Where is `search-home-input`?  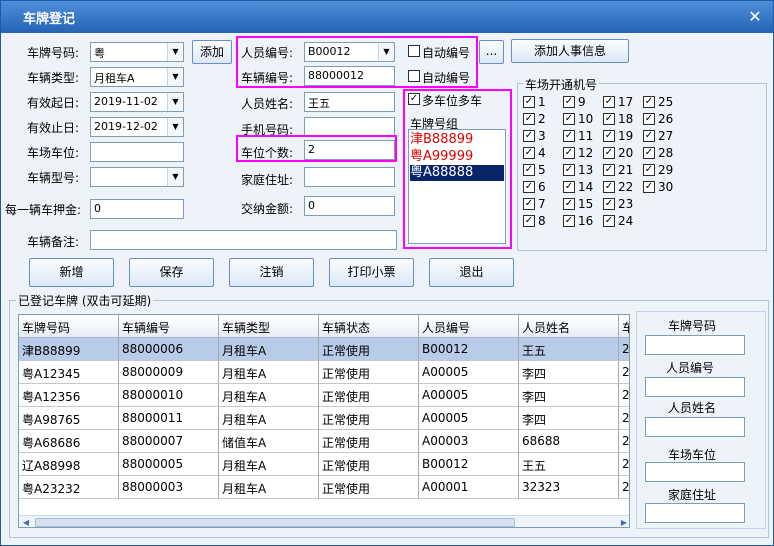 search-home-input is located at coordinates (695, 513).